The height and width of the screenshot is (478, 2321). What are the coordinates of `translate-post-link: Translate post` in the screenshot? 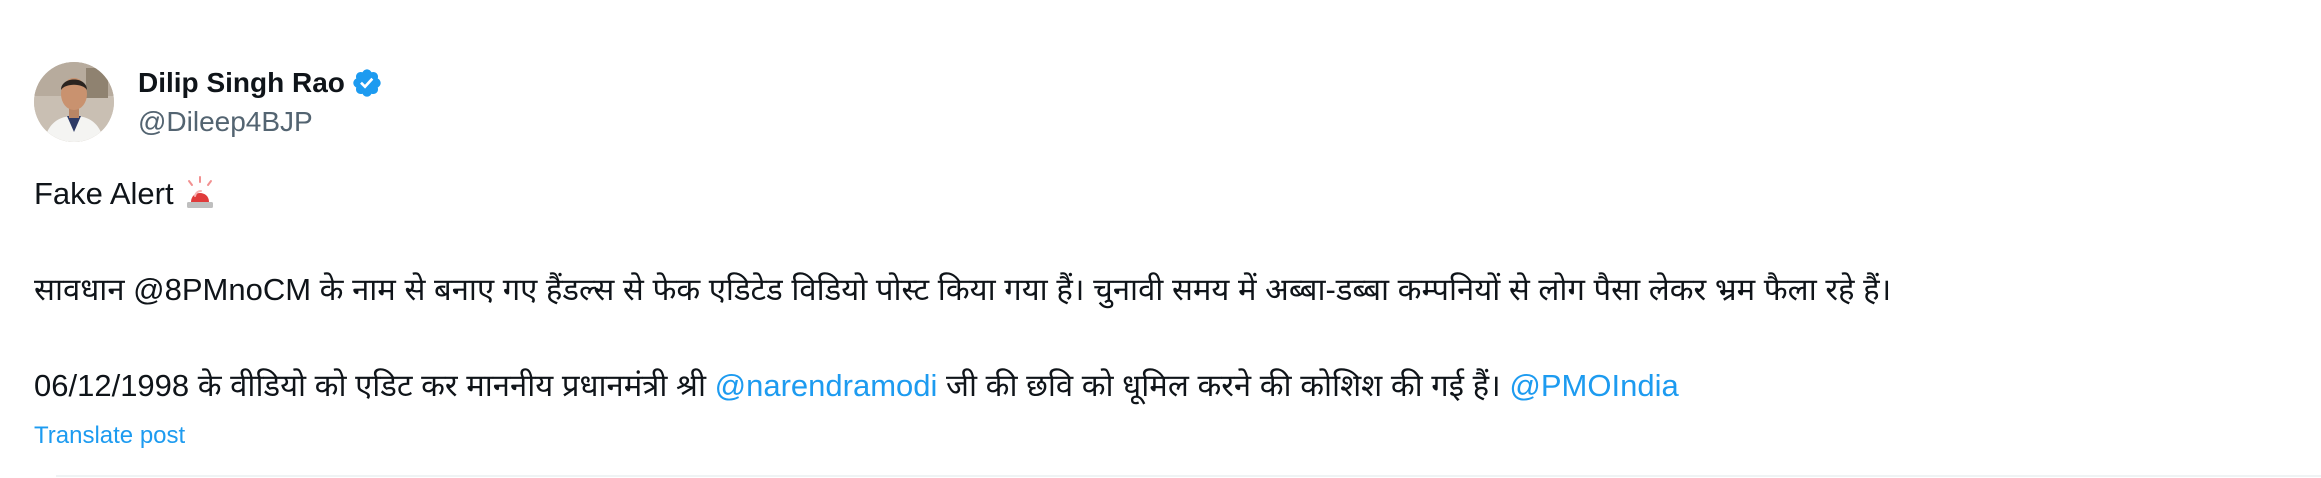 It's located at (109, 436).